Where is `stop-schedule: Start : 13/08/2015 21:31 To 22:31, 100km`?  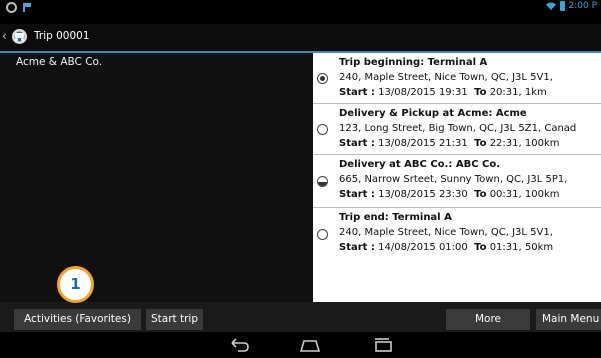
stop-schedule: Start : 13/08/2015 21:31 To 22:31, 100km is located at coordinates (470, 143).